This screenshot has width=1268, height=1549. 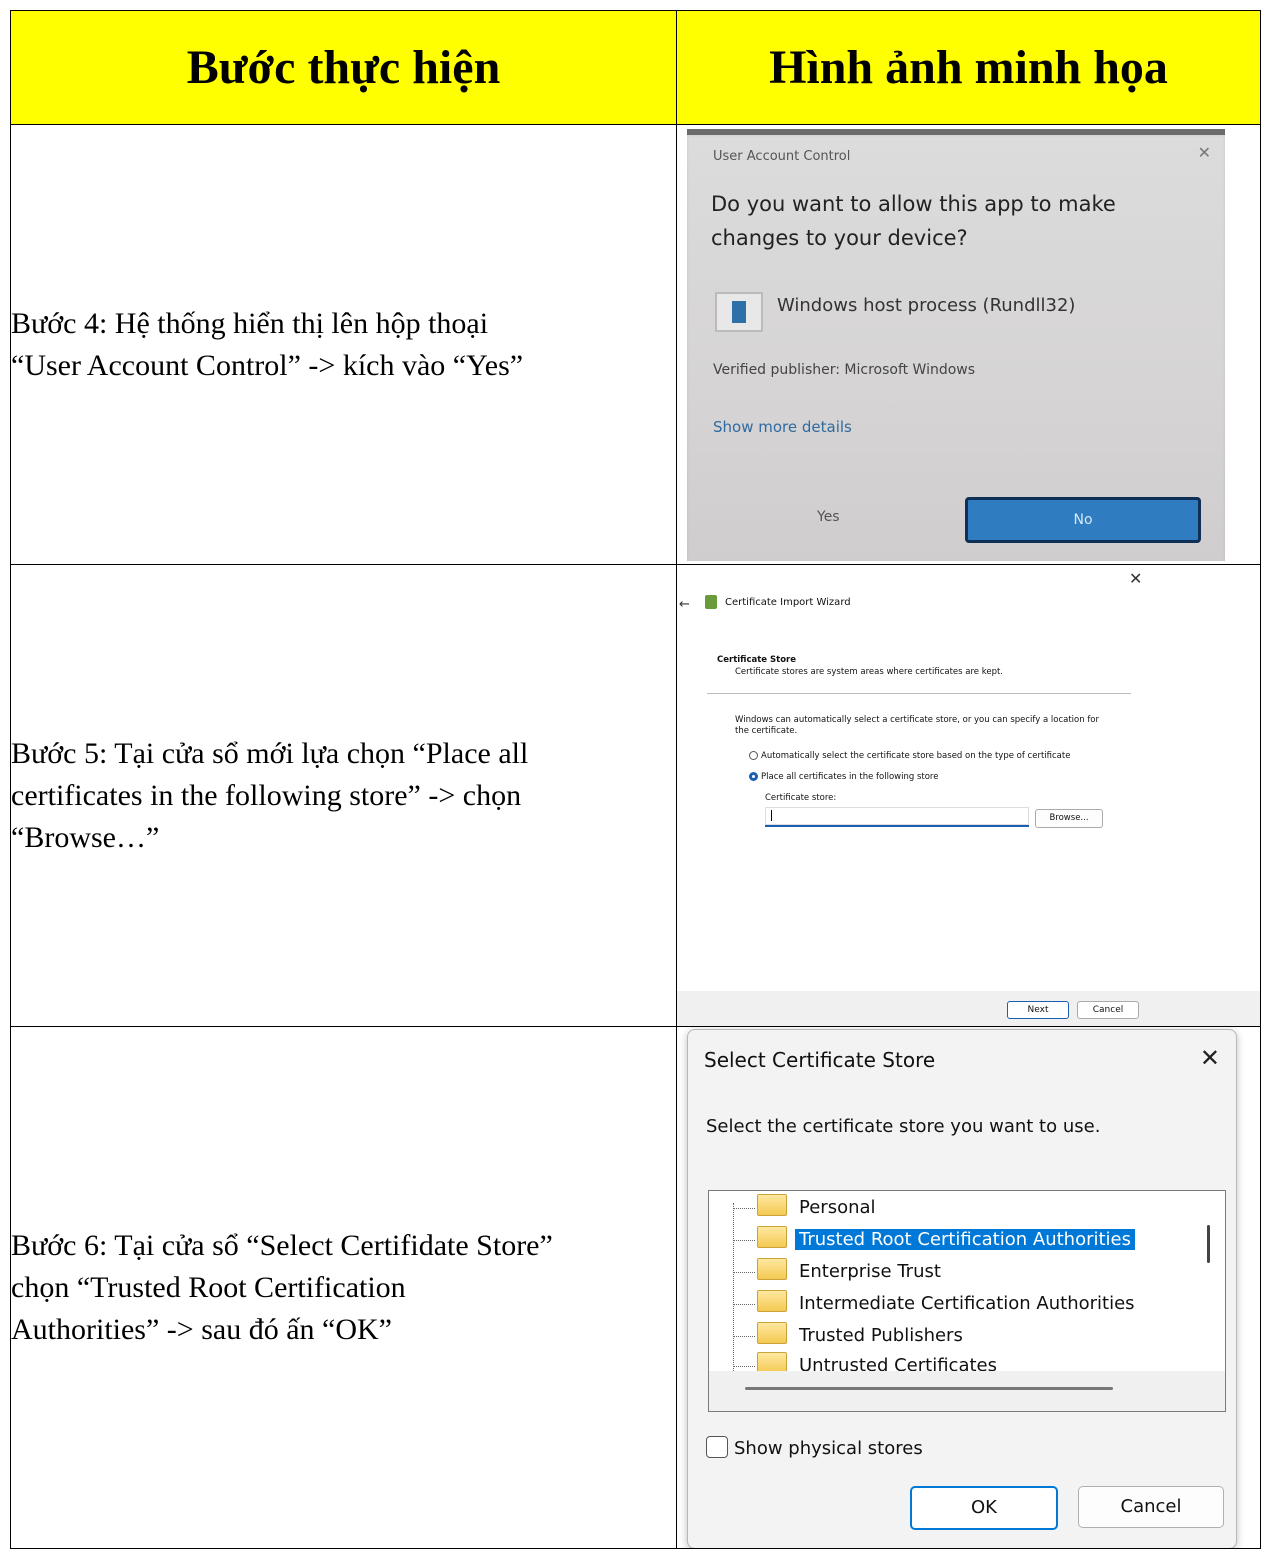 I want to click on tree-item-enterprise-trust: Enterprise Trust, so click(x=839, y=1272).